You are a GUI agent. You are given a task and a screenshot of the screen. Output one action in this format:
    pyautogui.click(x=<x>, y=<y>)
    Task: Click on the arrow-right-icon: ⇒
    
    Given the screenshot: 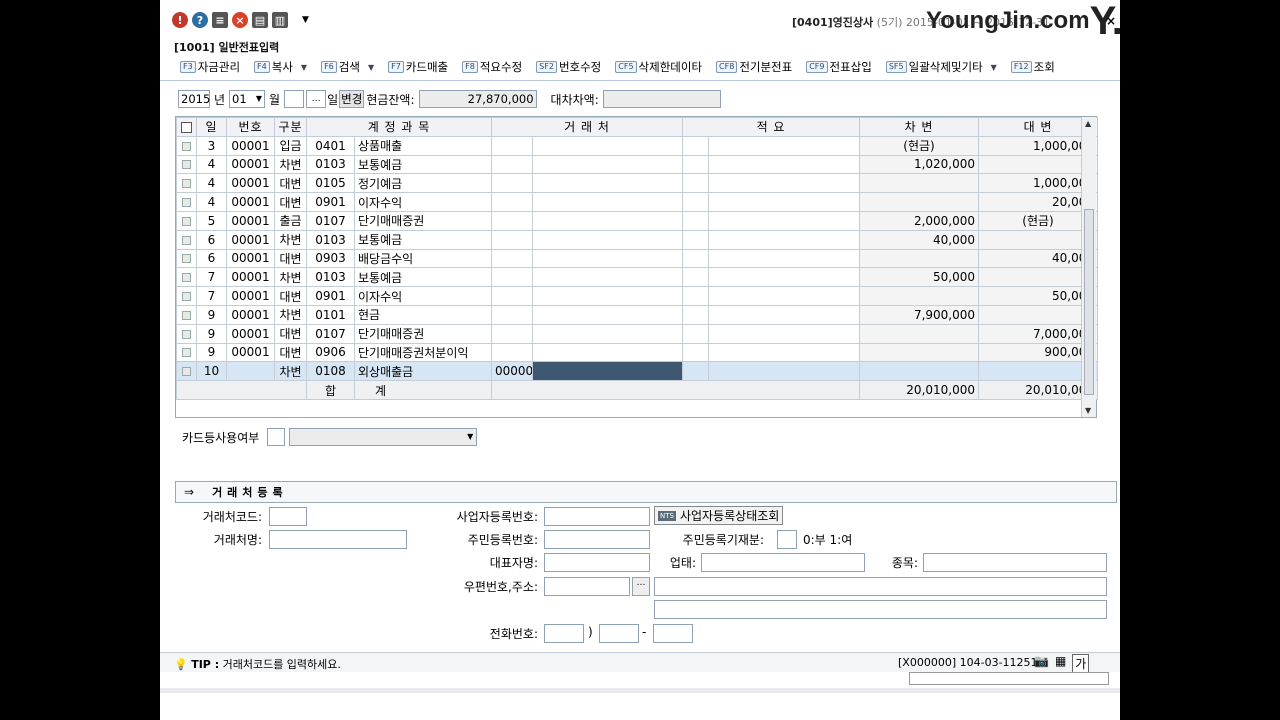 What is the action you would take?
    pyautogui.click(x=189, y=492)
    